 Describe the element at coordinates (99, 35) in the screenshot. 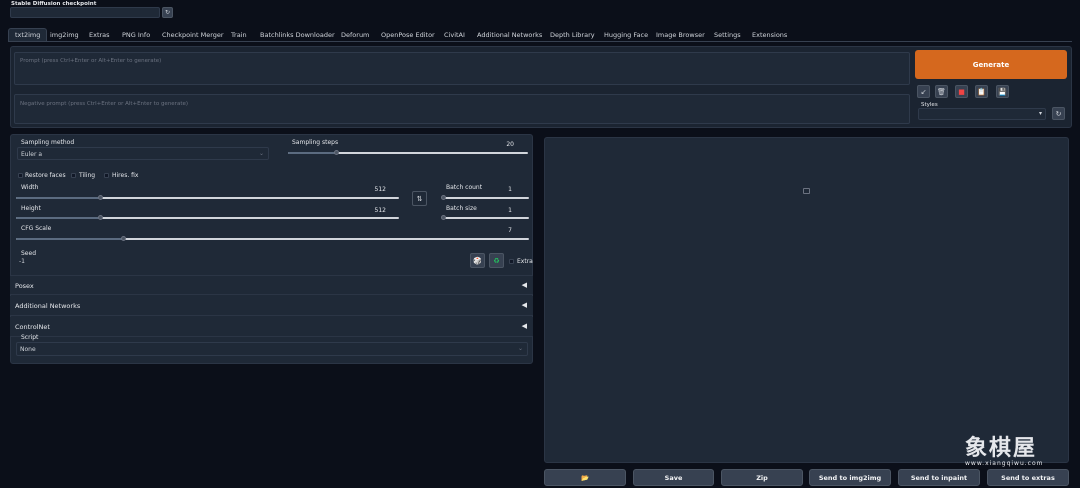

I see `tab-extras: Extras` at that location.